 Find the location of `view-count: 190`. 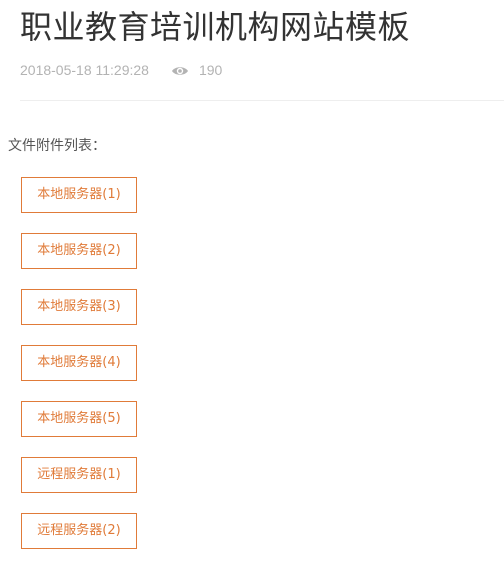

view-count: 190 is located at coordinates (196, 70).